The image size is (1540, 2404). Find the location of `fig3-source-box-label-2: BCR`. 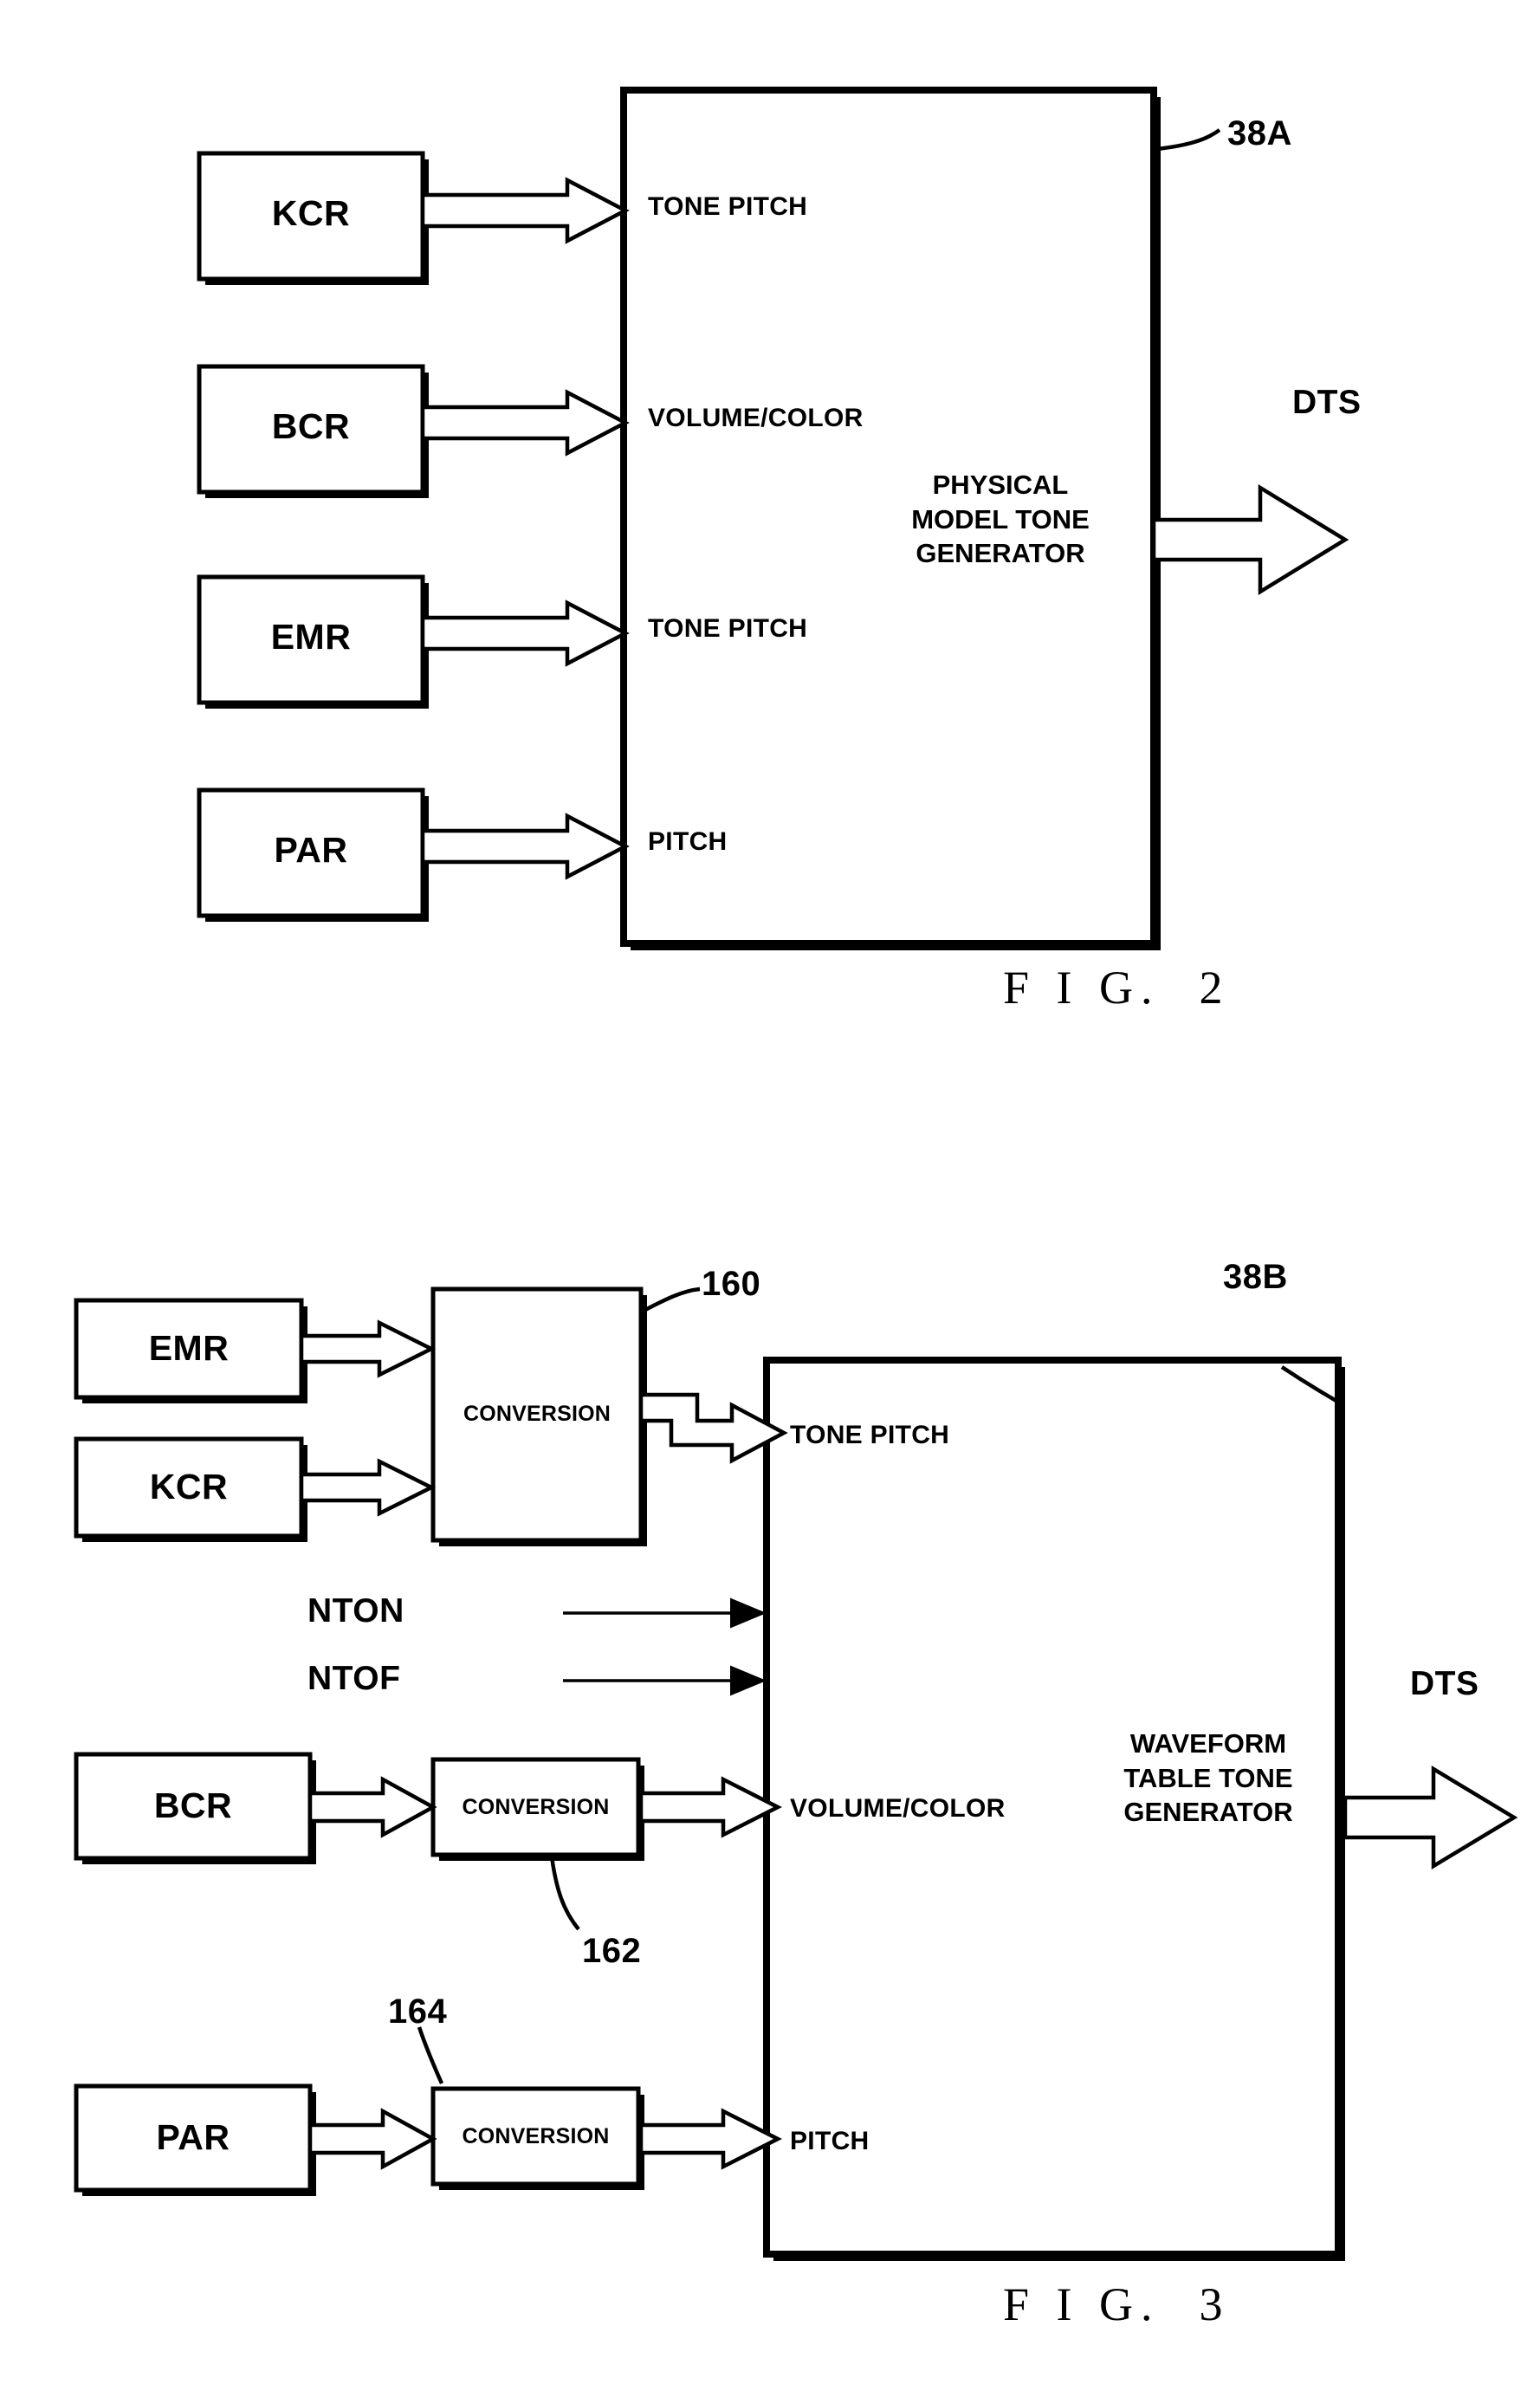

fig3-source-box-label-2: BCR is located at coordinates (193, 1805).